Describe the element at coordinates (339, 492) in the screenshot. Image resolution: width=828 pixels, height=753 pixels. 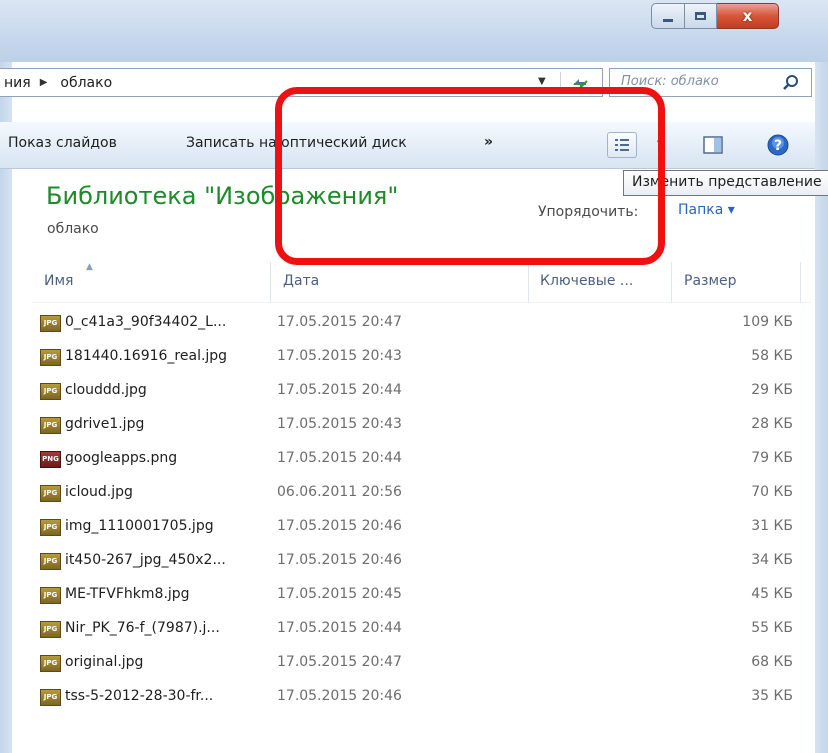
I see `file-date: 06.06.2011 20:56` at that location.